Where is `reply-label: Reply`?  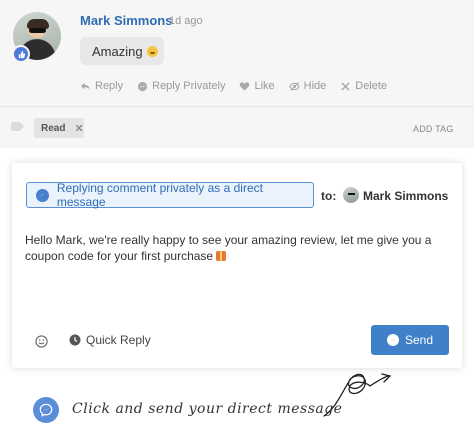 reply-label: Reply is located at coordinates (109, 86).